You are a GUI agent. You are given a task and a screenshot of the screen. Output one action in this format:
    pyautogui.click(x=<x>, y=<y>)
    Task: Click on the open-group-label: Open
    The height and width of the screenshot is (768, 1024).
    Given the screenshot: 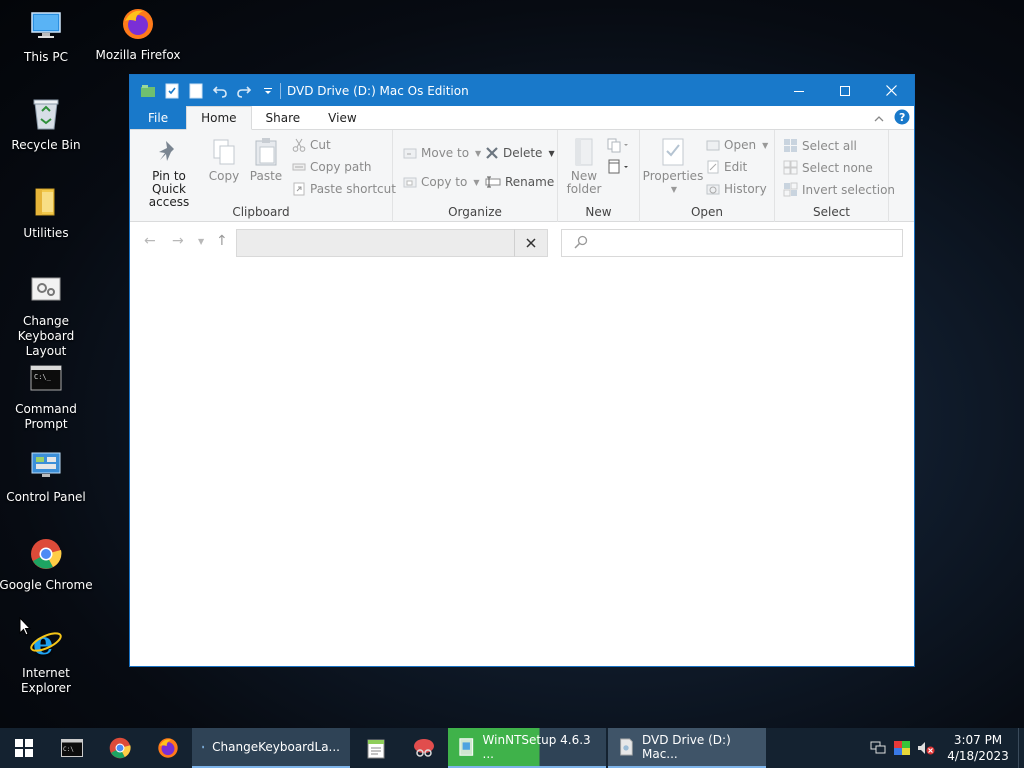 What is the action you would take?
    pyautogui.click(x=707, y=212)
    